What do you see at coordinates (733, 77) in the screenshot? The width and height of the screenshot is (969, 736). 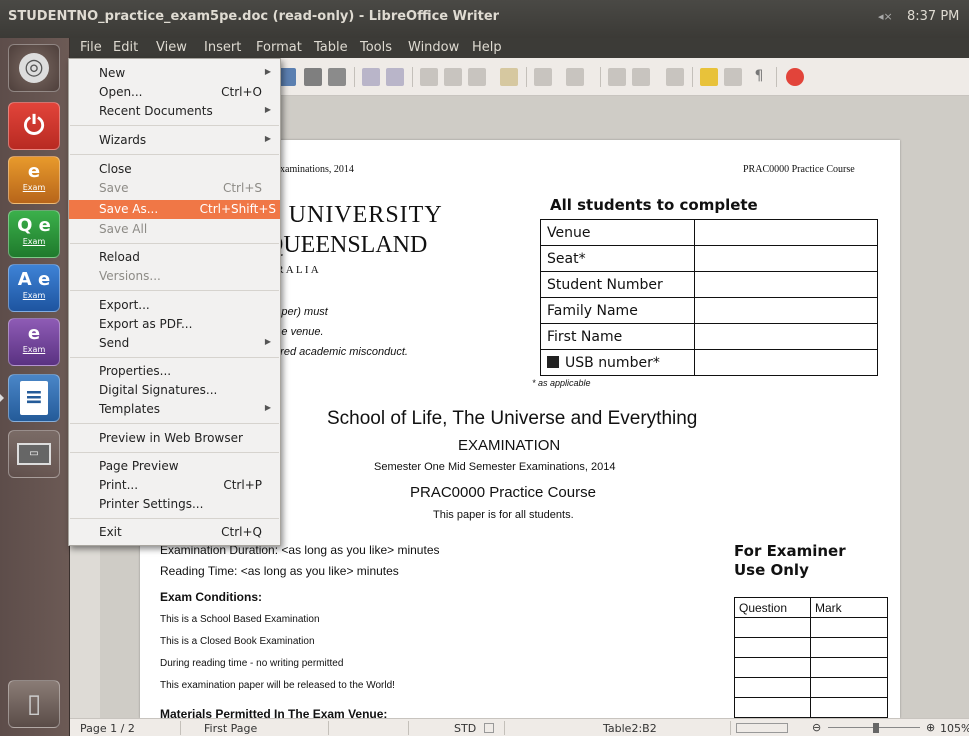 I see `gallery-icon` at bounding box center [733, 77].